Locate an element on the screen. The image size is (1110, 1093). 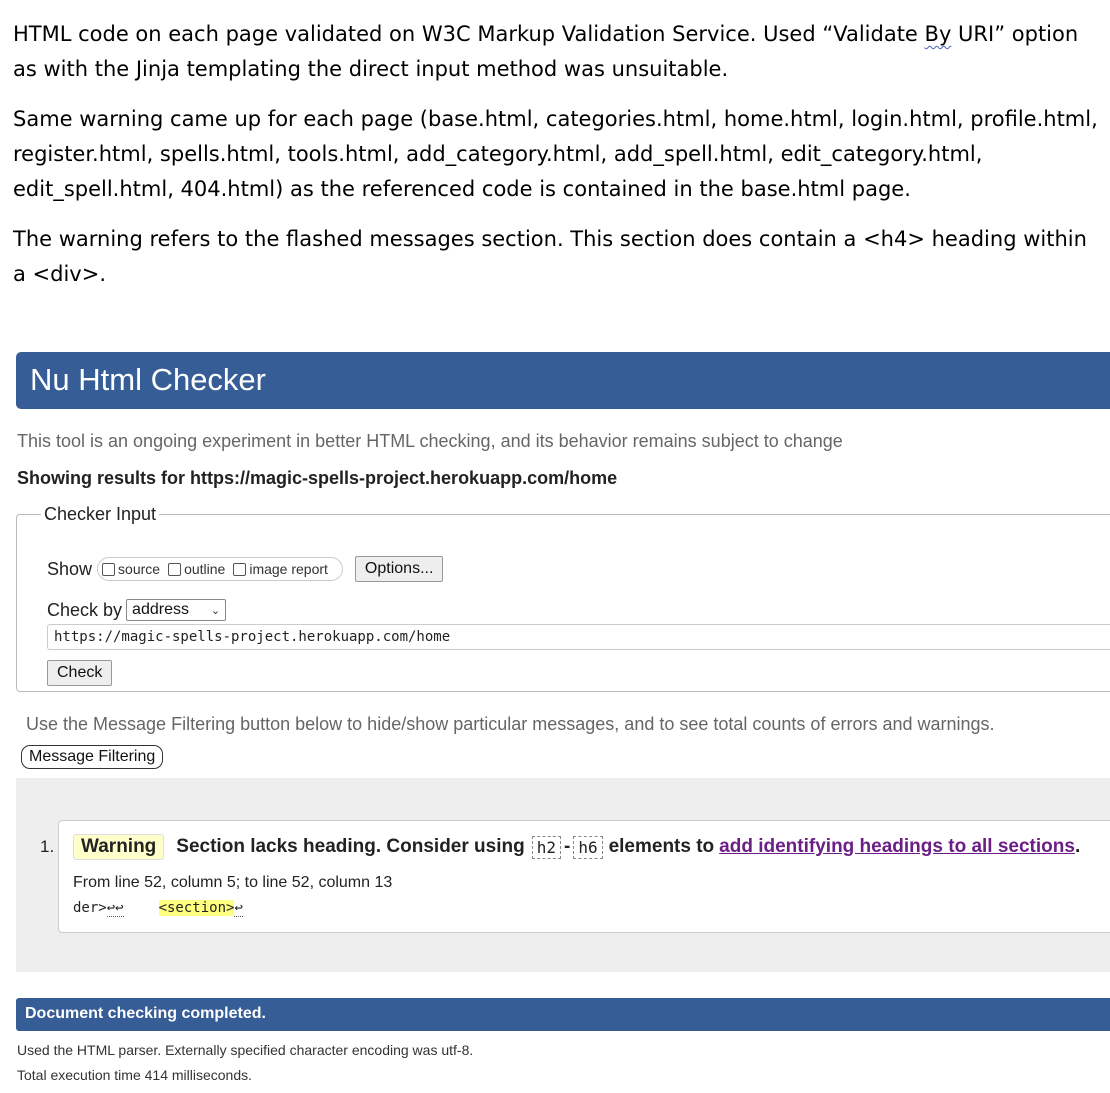
check-by-value: address is located at coordinates (160, 609).